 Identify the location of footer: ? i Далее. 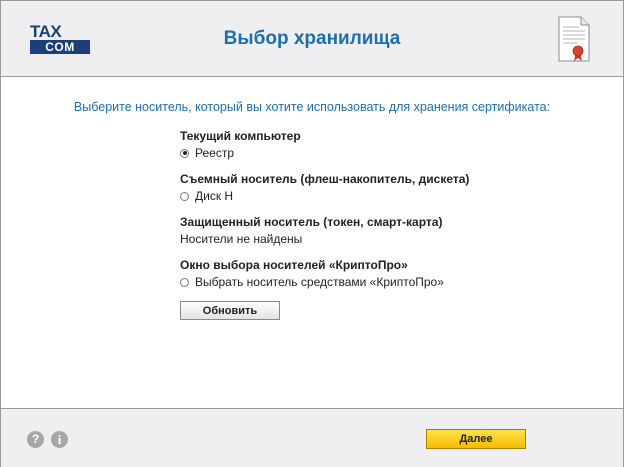
(312, 437).